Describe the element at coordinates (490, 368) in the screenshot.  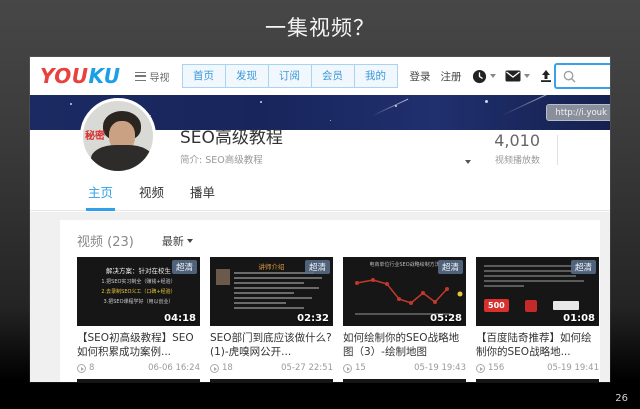
I see `video-play-count: 156` at that location.